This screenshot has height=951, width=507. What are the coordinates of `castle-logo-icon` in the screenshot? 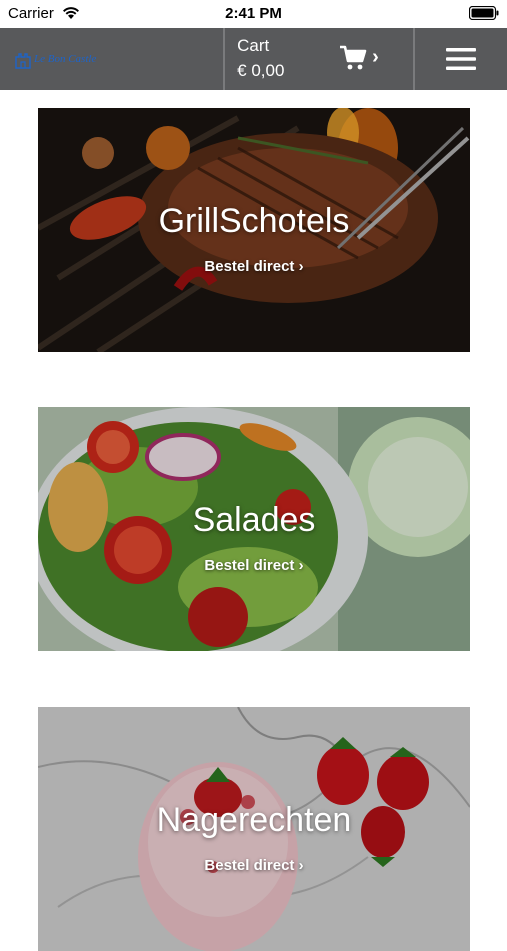 It's located at (23, 61).